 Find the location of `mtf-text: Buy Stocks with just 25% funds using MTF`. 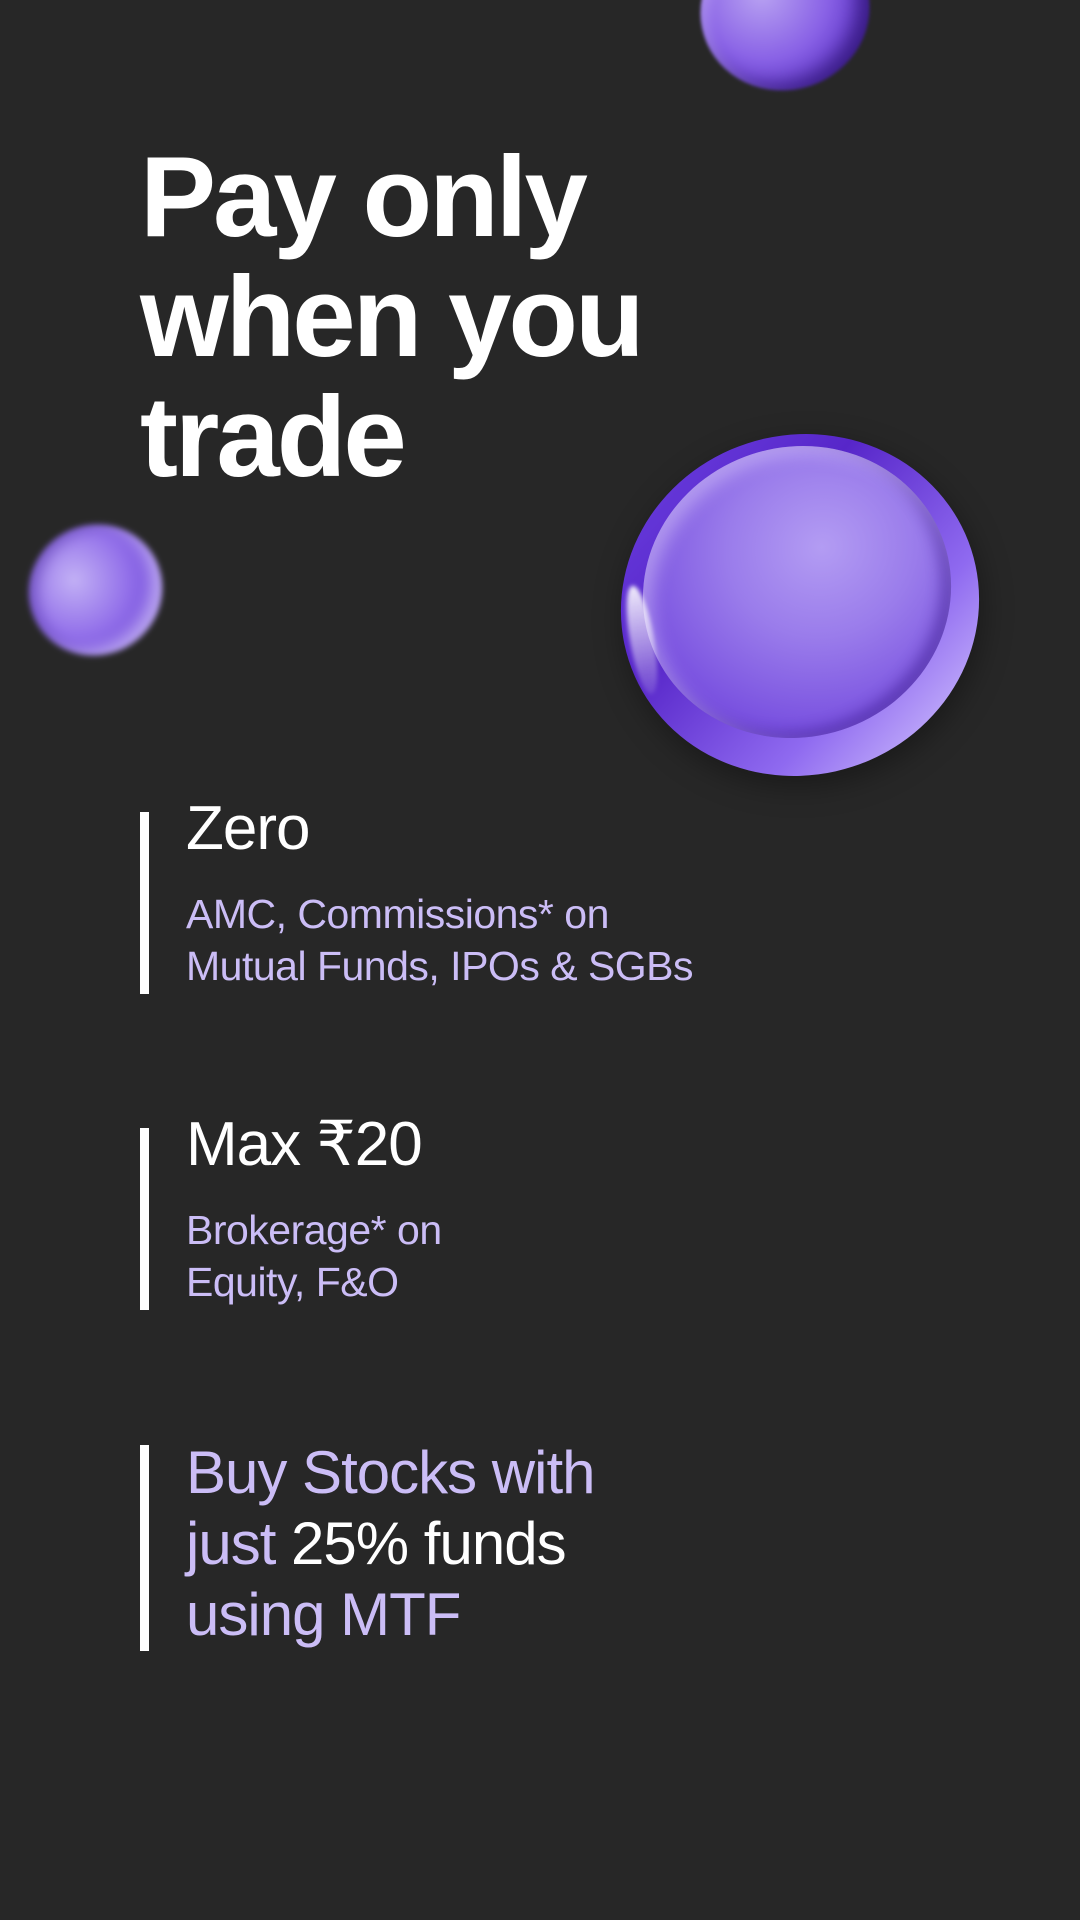

mtf-text: Buy Stocks with just 25% funds using MTF is located at coordinates (390, 1543).